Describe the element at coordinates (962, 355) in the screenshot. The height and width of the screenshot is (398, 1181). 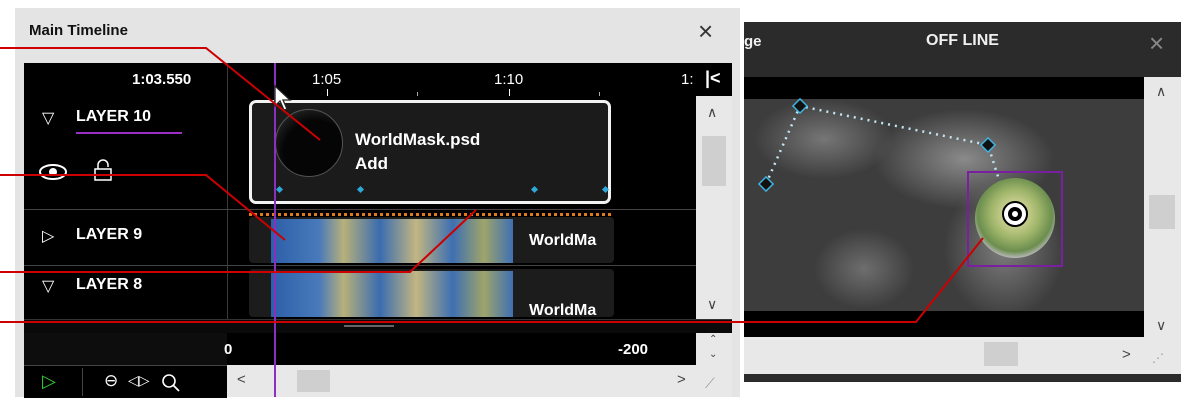
I see `viewer-horizontal-scrollbar: > ⋰` at that location.